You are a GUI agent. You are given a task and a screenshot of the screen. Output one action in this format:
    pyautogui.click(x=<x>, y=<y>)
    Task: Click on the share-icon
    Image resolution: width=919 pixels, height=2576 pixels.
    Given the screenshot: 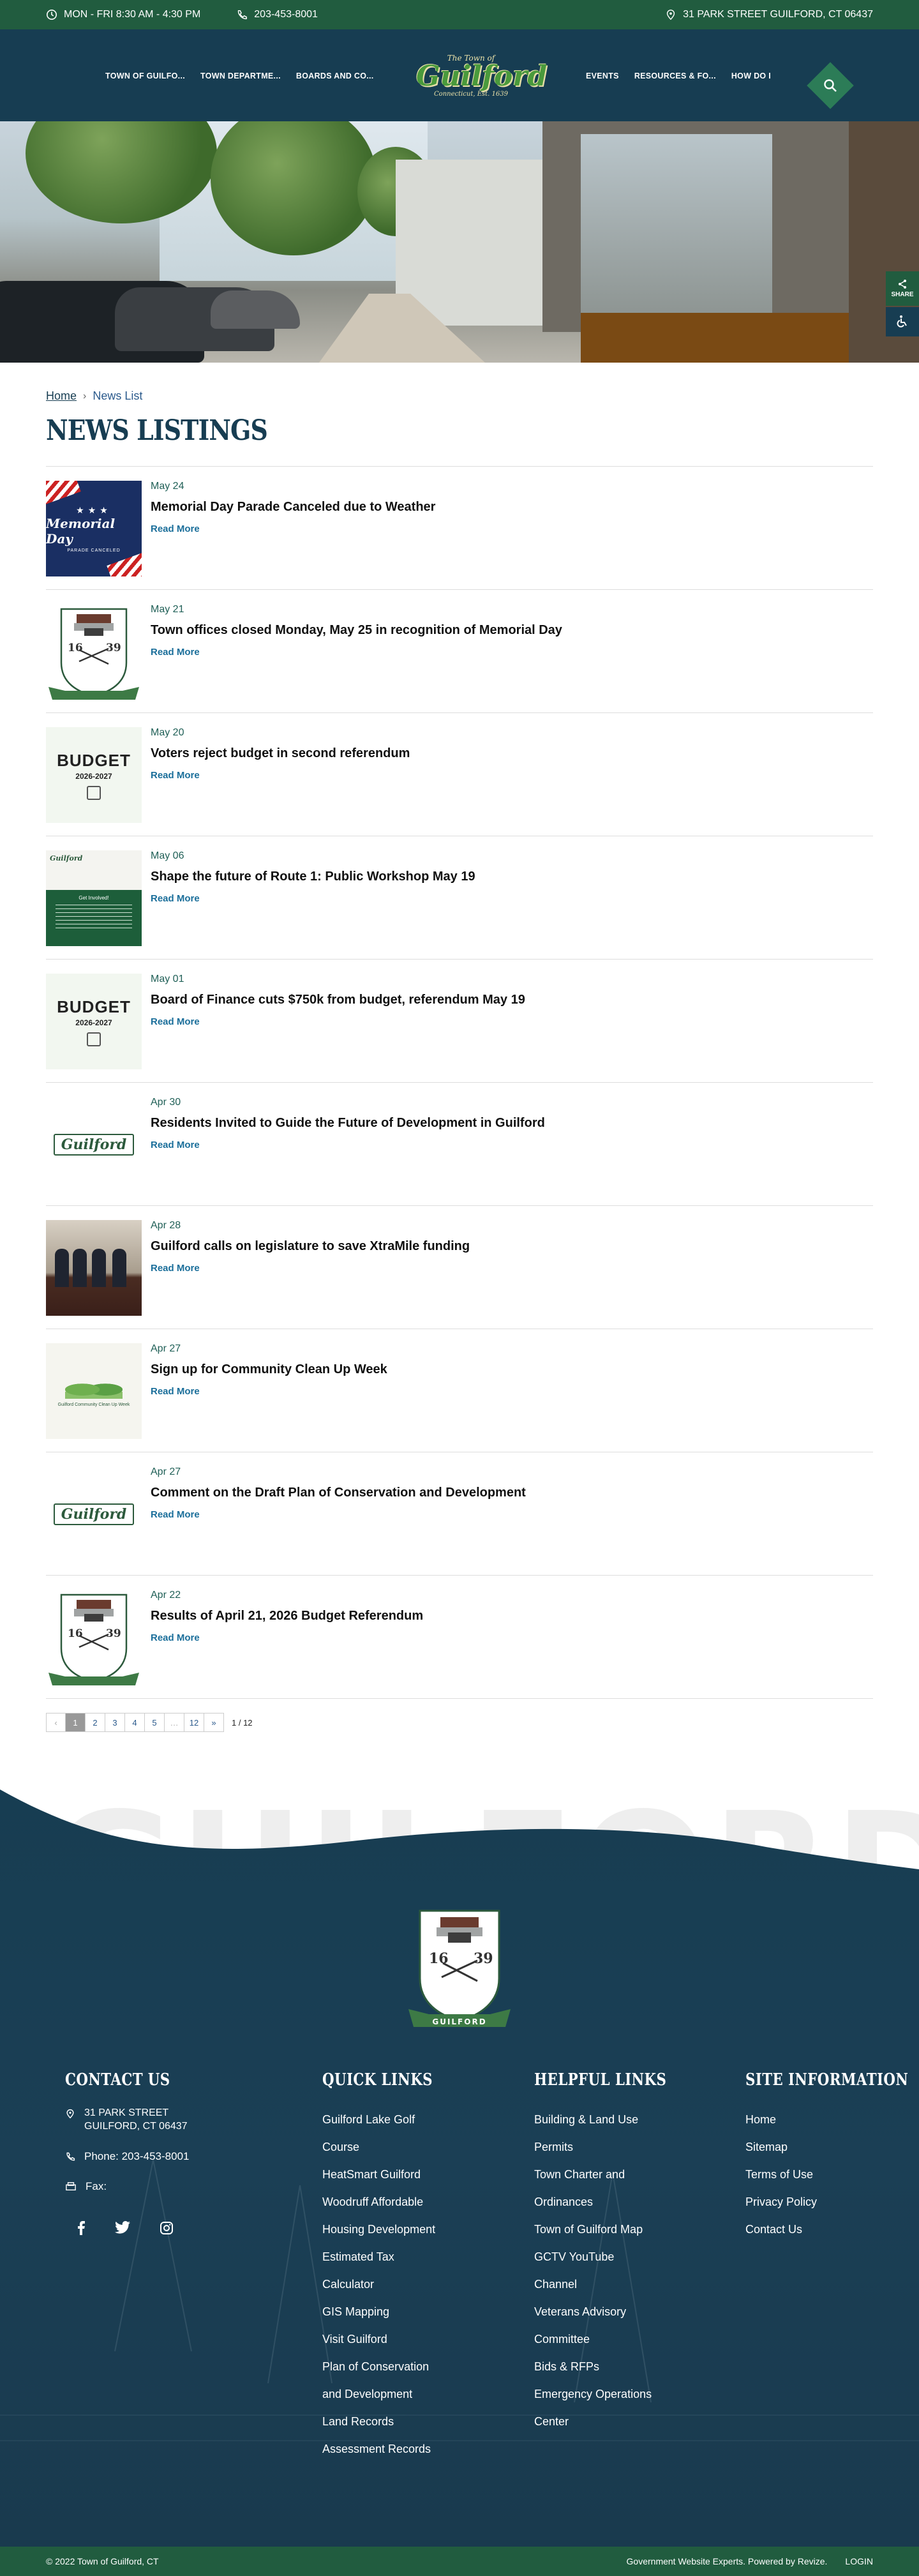 What is the action you would take?
    pyautogui.click(x=902, y=284)
    